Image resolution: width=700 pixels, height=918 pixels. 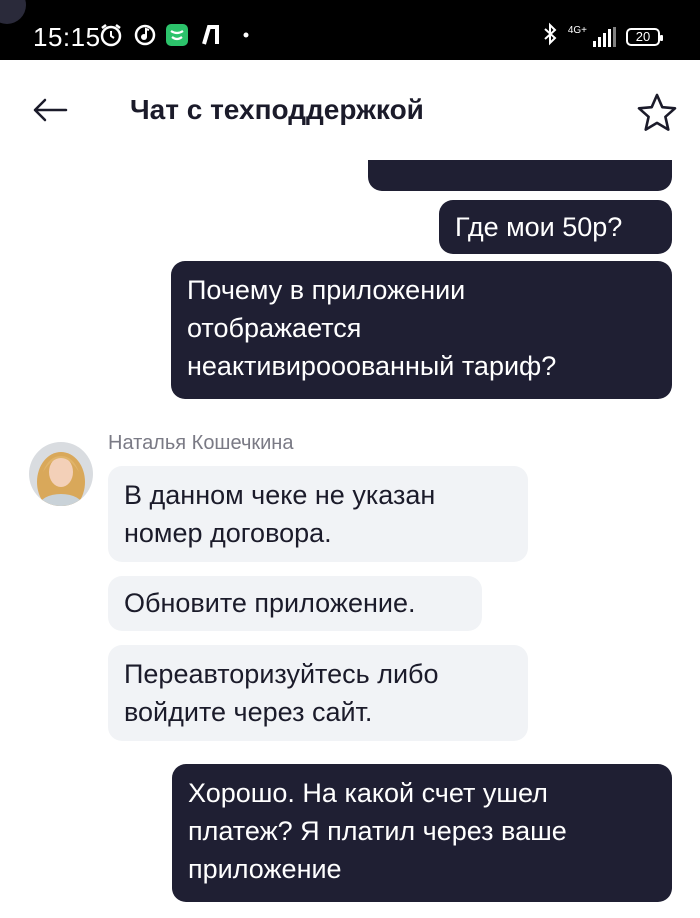 What do you see at coordinates (145, 35) in the screenshot?
I see `music-icon` at bounding box center [145, 35].